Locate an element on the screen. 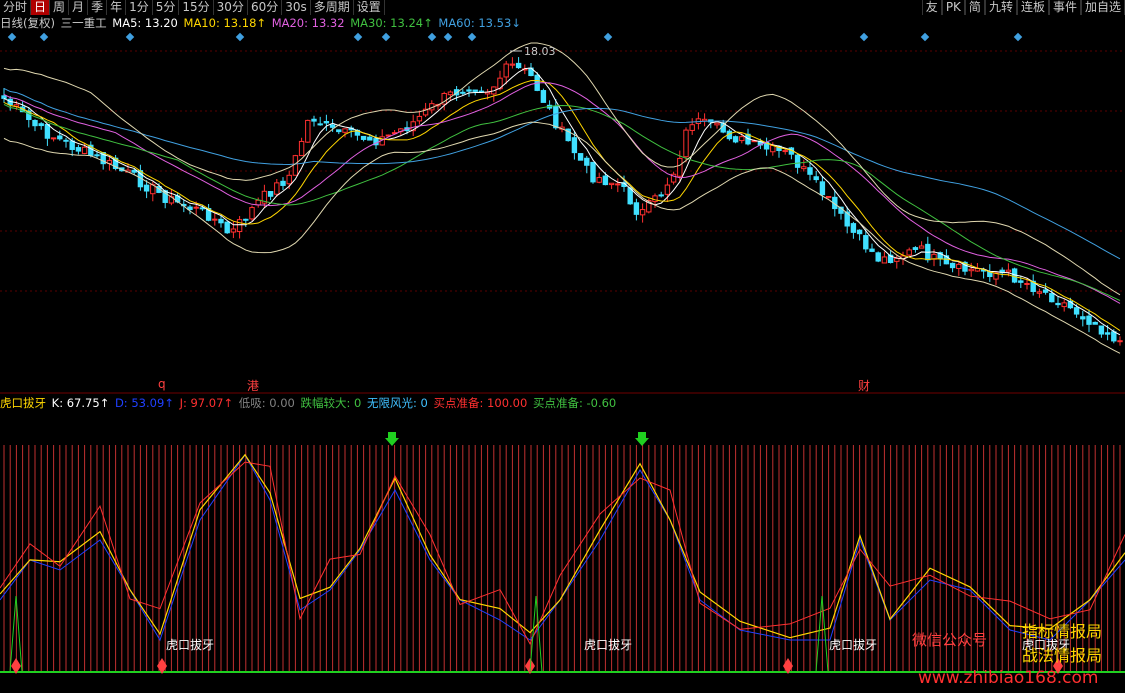 Image resolution: width=1125 pixels, height=693 pixels. watermark-line1: 指标情报局 is located at coordinates (1062, 631).